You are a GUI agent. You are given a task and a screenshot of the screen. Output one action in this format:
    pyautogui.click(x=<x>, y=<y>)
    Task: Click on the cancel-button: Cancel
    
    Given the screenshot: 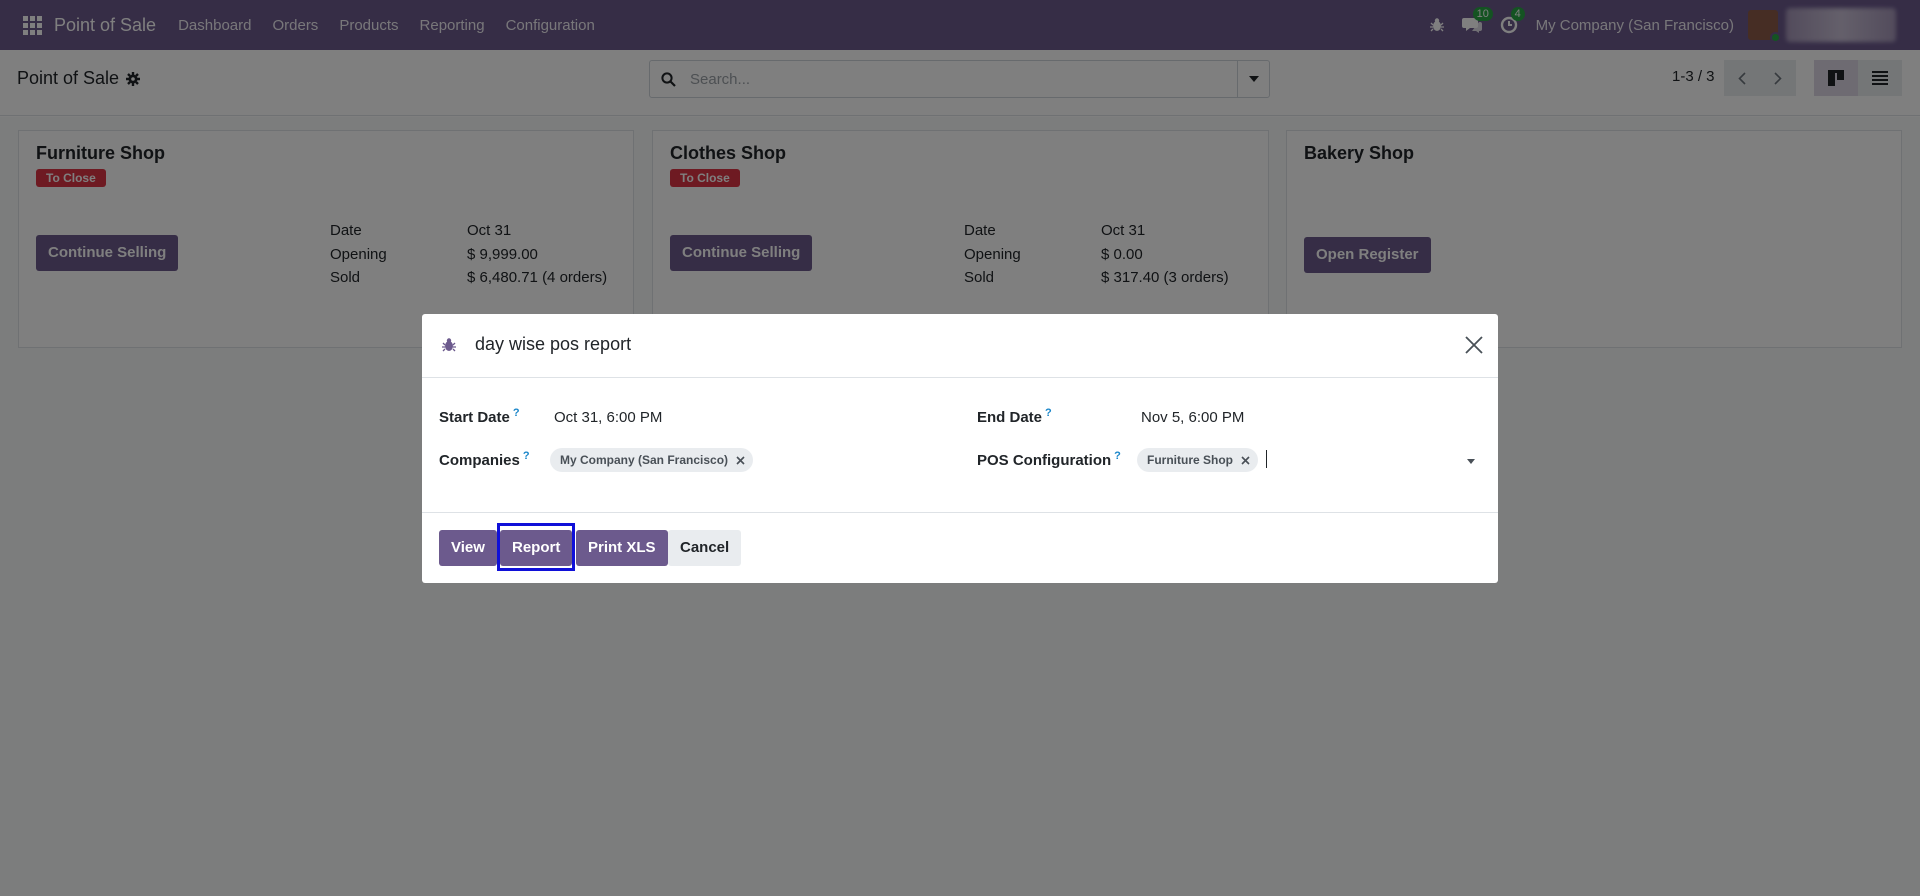 What is the action you would take?
    pyautogui.click(x=705, y=548)
    